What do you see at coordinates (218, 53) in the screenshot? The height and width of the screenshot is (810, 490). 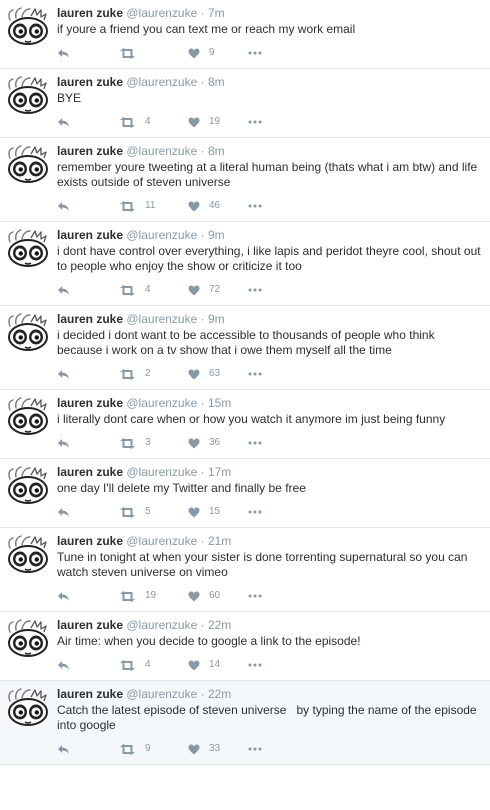 I see `like-button: 9` at bounding box center [218, 53].